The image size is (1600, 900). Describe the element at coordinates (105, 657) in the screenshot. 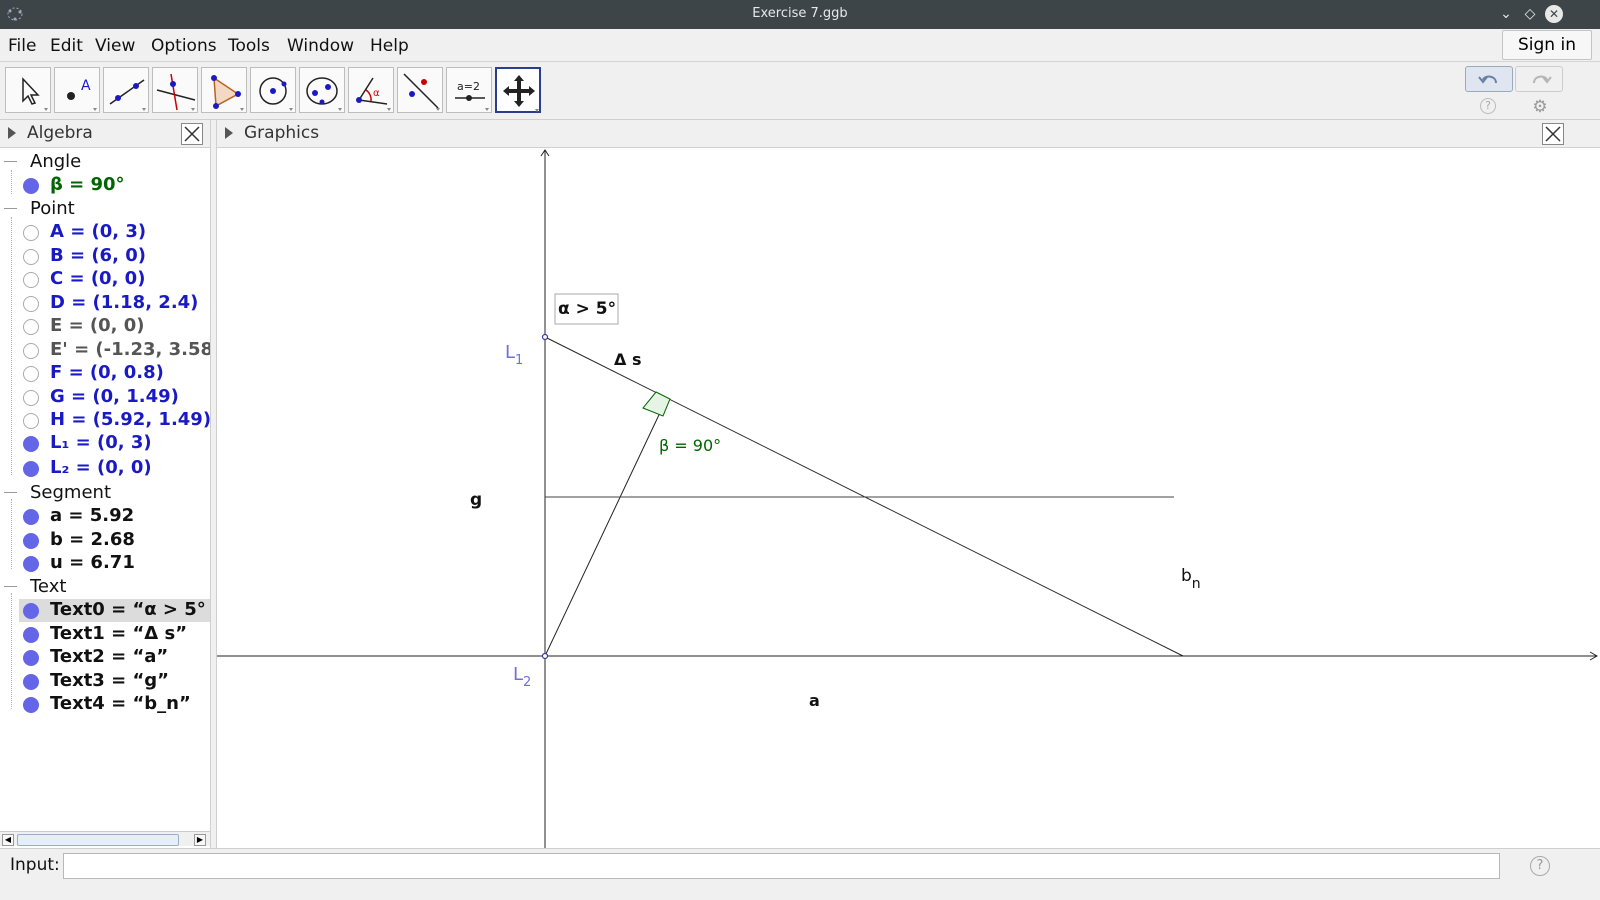

I see `algebra-item-text2: Text2 = “a”` at that location.